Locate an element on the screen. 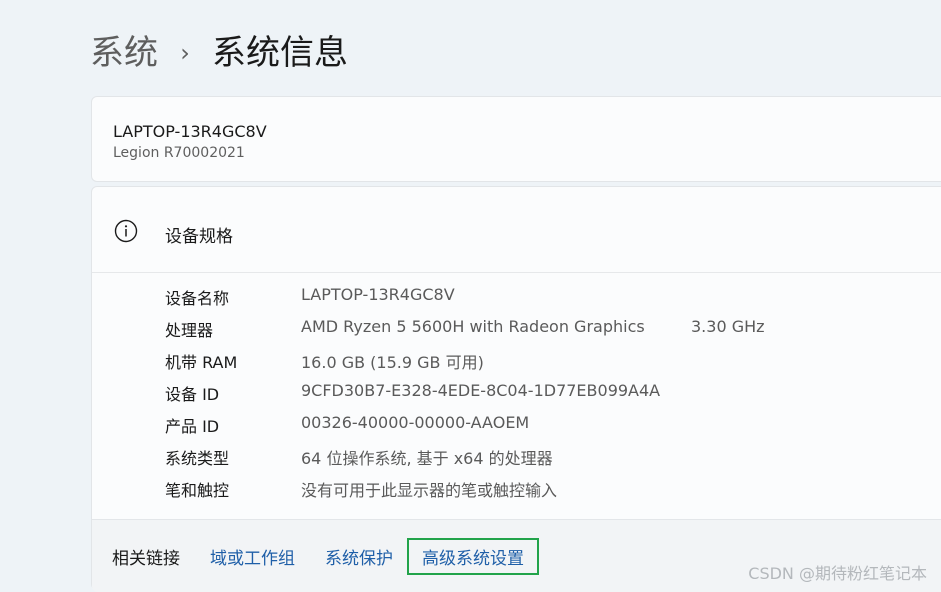 The image size is (941, 592). spec-row-pen-touch: 笔和触控 没有可用于此显示器的笔或触控输入 is located at coordinates (516, 491).